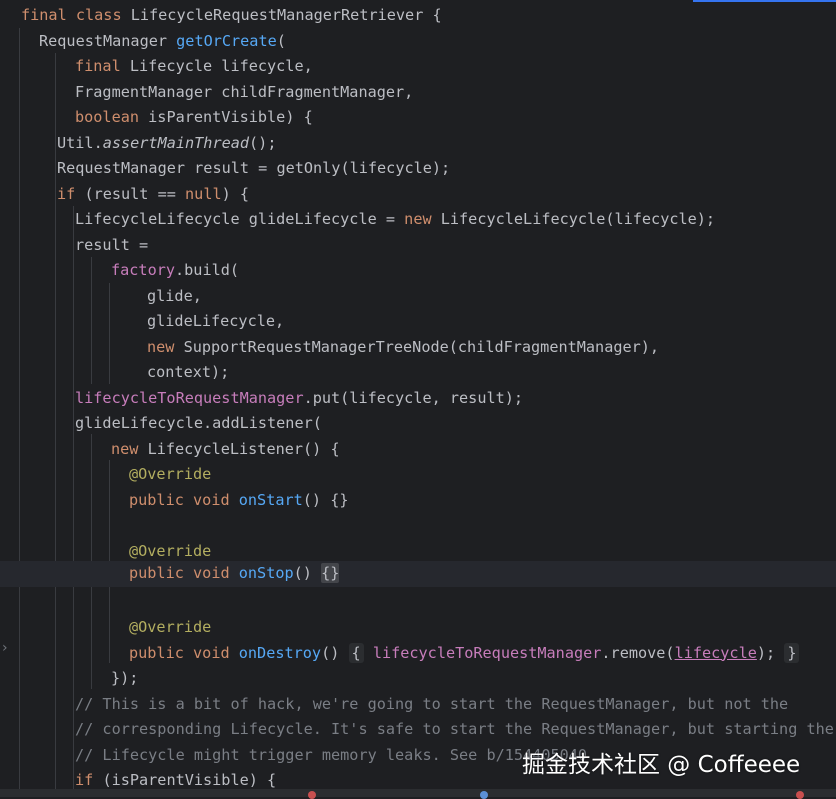 This screenshot has width=836, height=799. What do you see at coordinates (239, 448) in the screenshot?
I see `code-token: LifecycleListener() {` at bounding box center [239, 448].